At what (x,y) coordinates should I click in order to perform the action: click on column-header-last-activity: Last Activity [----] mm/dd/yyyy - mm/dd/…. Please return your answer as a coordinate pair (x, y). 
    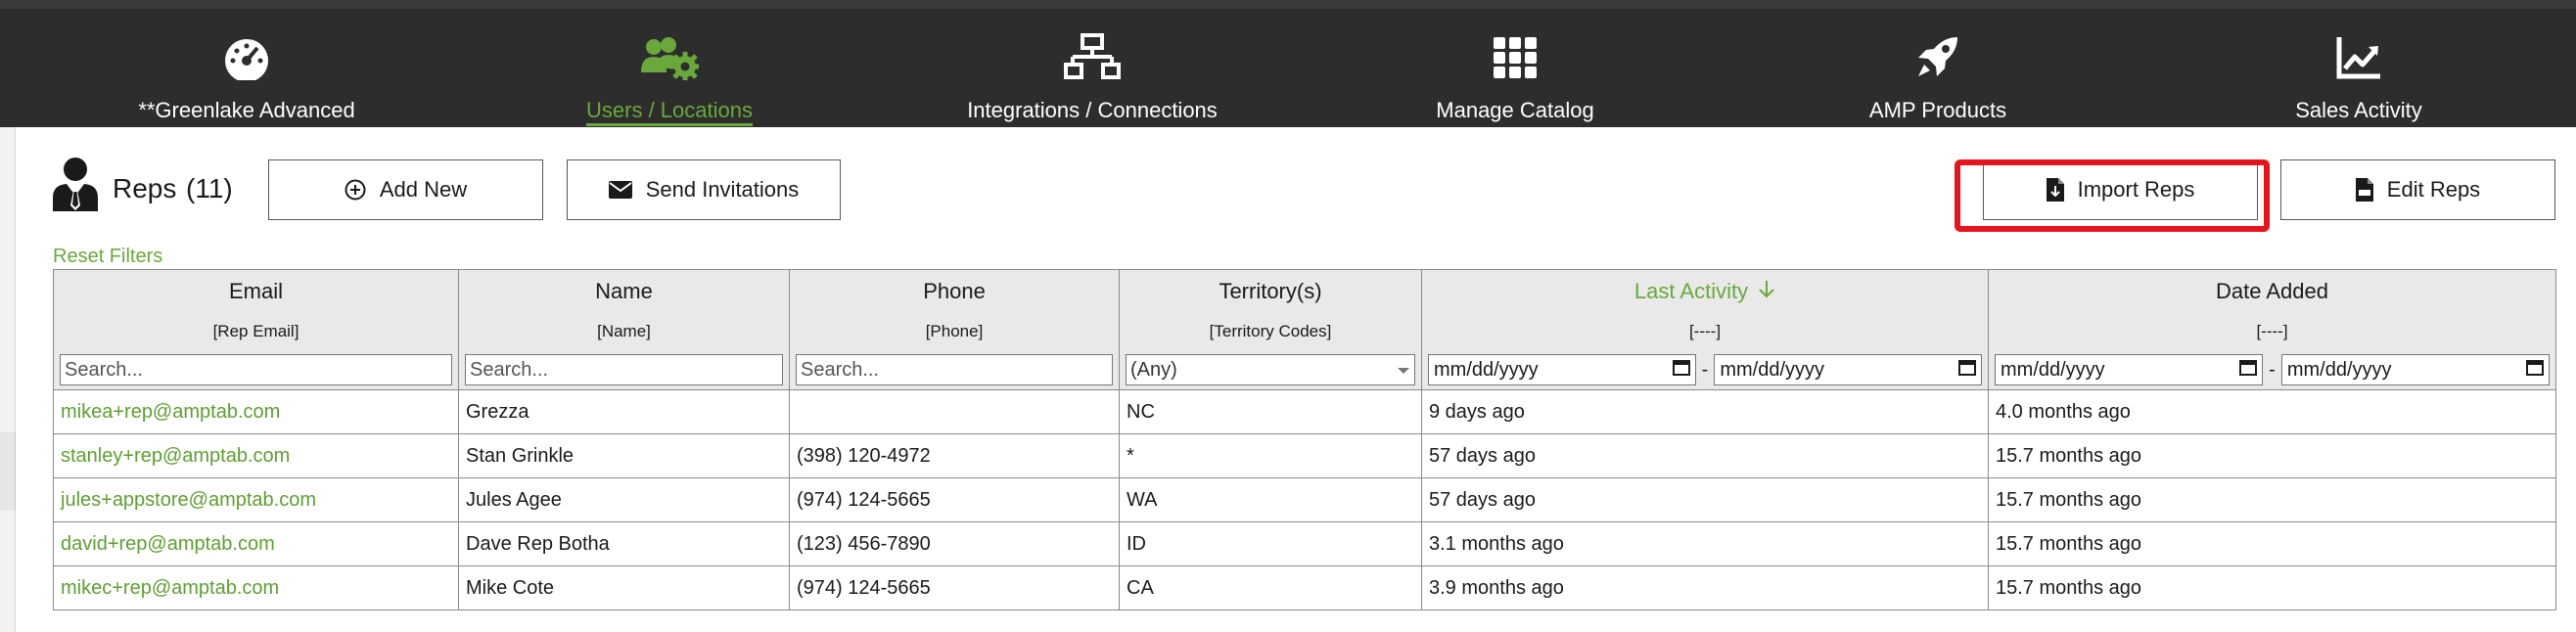
    Looking at the image, I should click on (1705, 329).